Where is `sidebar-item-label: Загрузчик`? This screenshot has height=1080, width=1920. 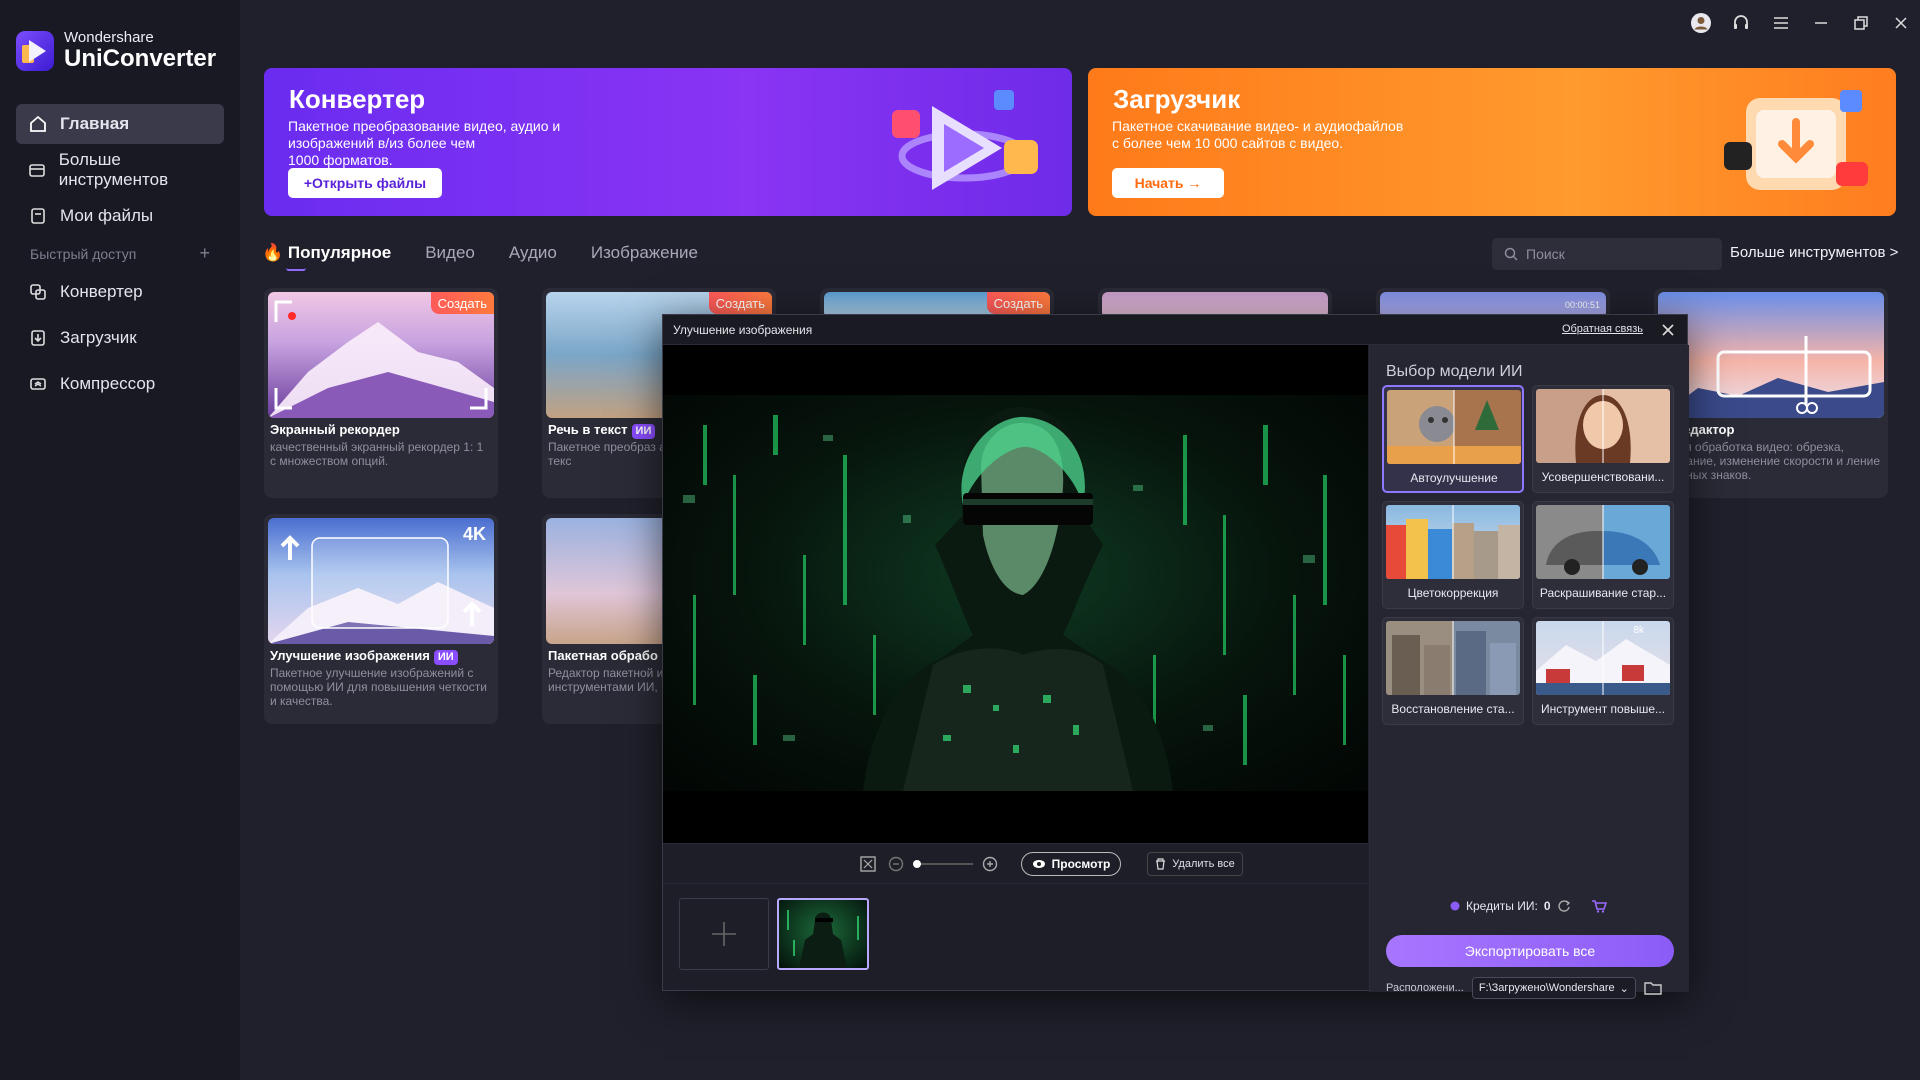
sidebar-item-label: Загрузчик is located at coordinates (98, 337).